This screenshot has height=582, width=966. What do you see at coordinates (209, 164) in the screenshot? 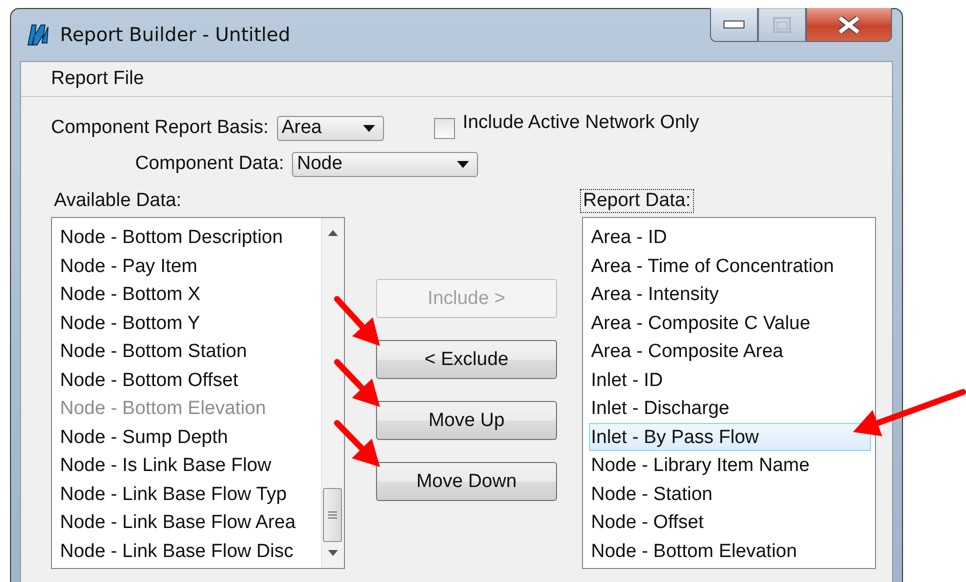
I see `field-label: Component Data:` at bounding box center [209, 164].